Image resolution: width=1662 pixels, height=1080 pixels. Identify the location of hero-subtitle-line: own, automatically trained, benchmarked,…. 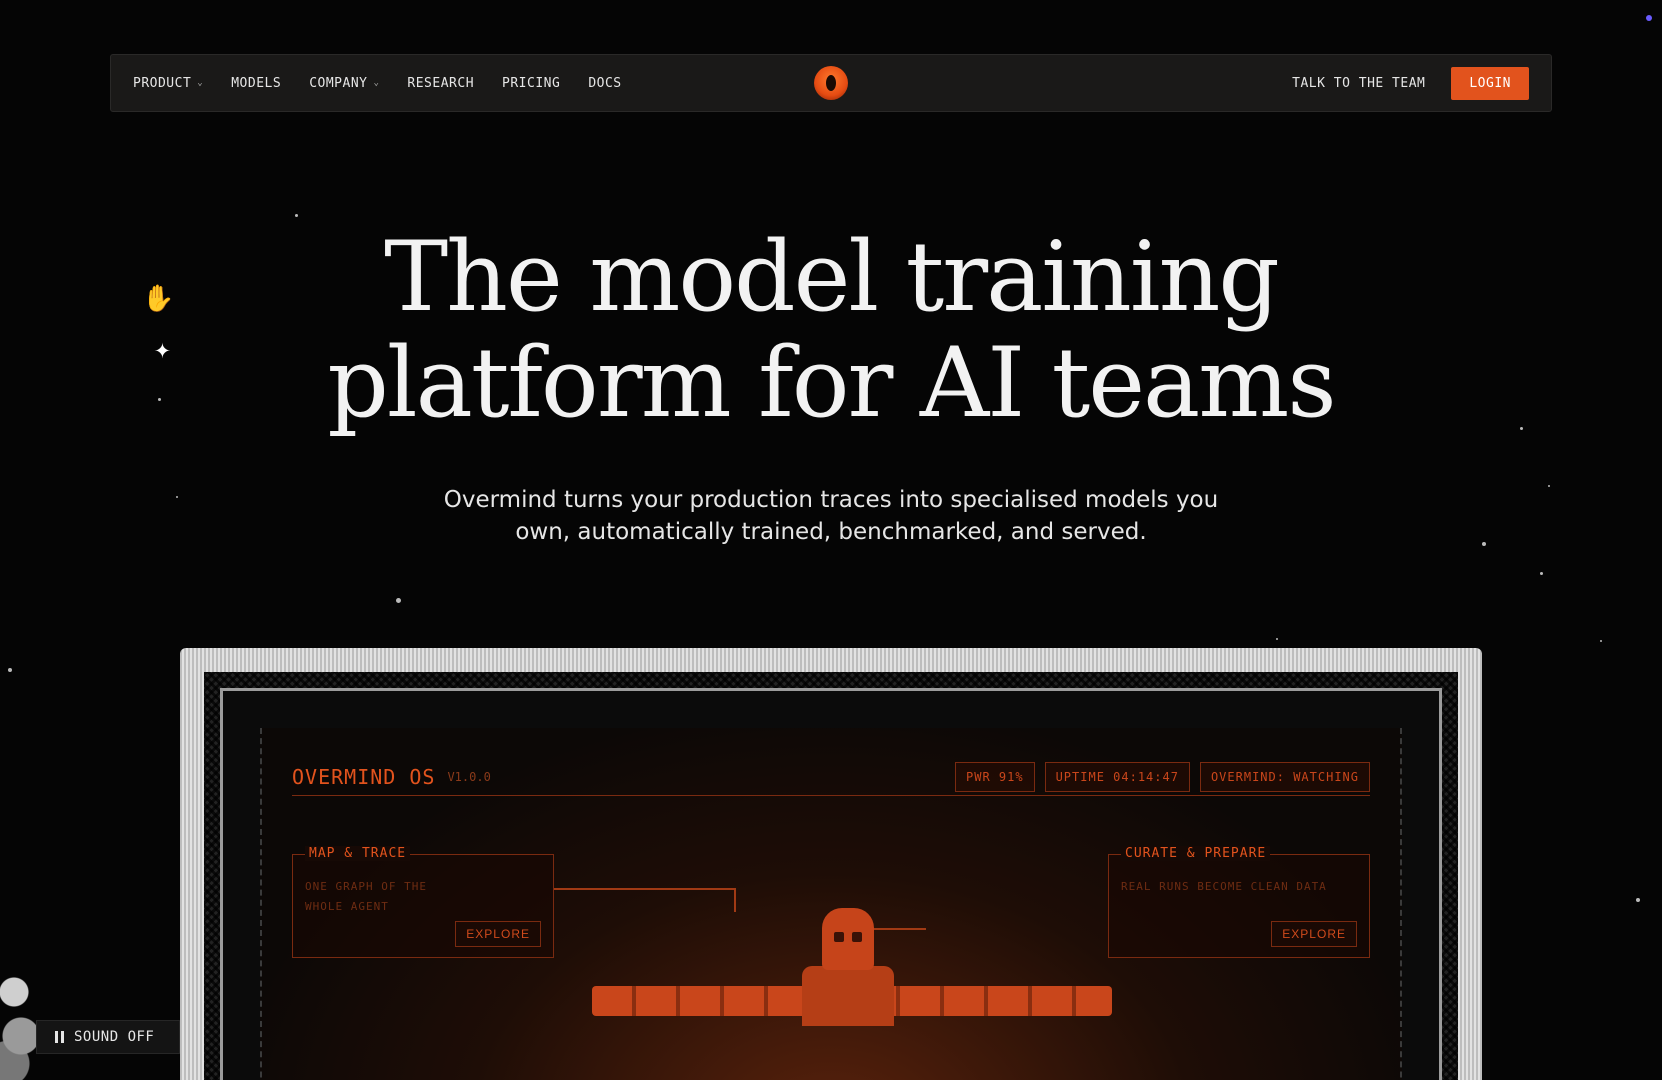
(831, 532).